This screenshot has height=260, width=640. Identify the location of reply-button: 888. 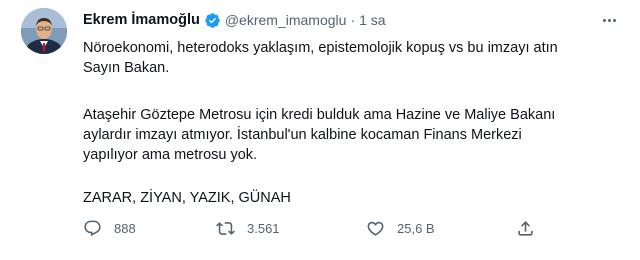
(109, 228).